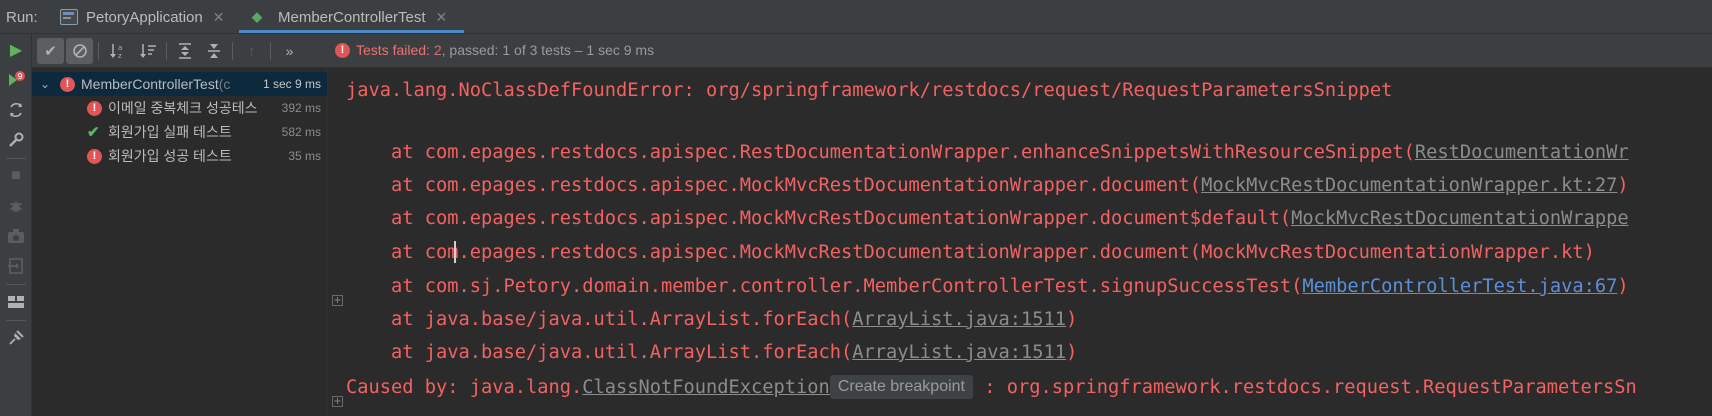 The image size is (1712, 416). What do you see at coordinates (120, 48) in the screenshot?
I see `svg-text: a` at bounding box center [120, 48].